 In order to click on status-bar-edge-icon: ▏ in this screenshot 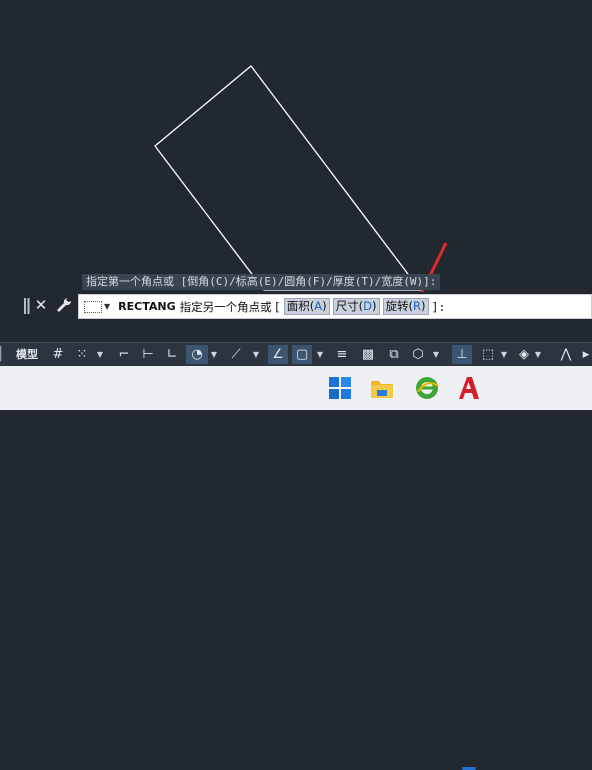, I will do `click(5, 354)`.